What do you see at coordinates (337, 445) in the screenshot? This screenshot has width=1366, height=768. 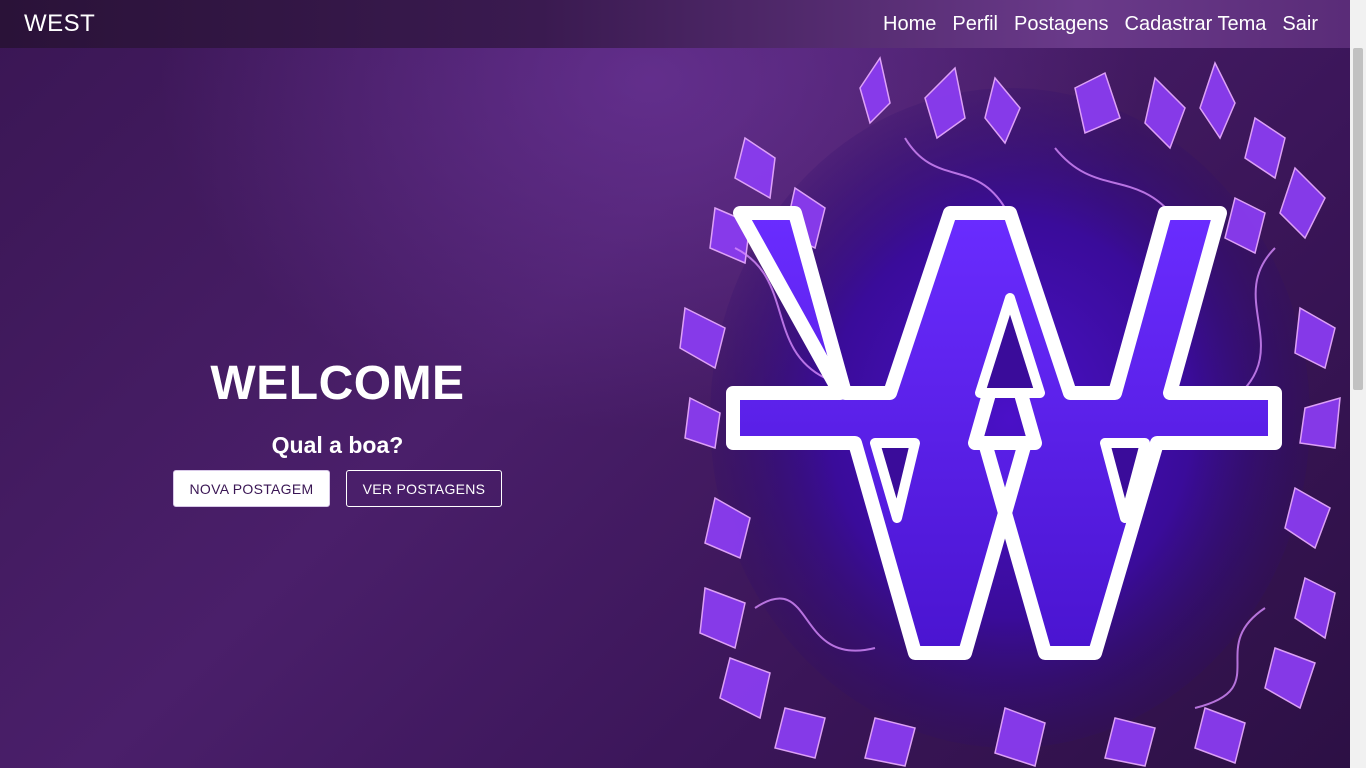 I see `hero-subtitle: Qual a boa?` at bounding box center [337, 445].